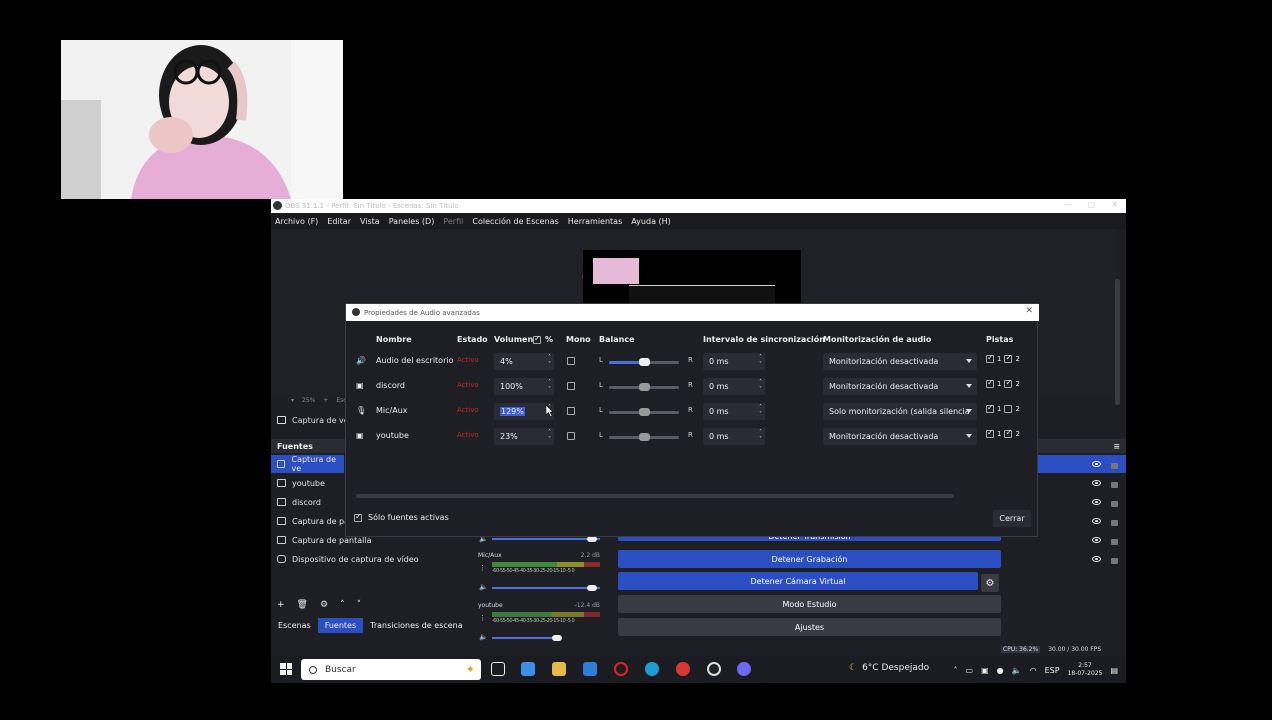 The image size is (1272, 720). Describe the element at coordinates (373, 559) in the screenshot. I see `source-item: Dispositivo de captura de vídeo` at that location.